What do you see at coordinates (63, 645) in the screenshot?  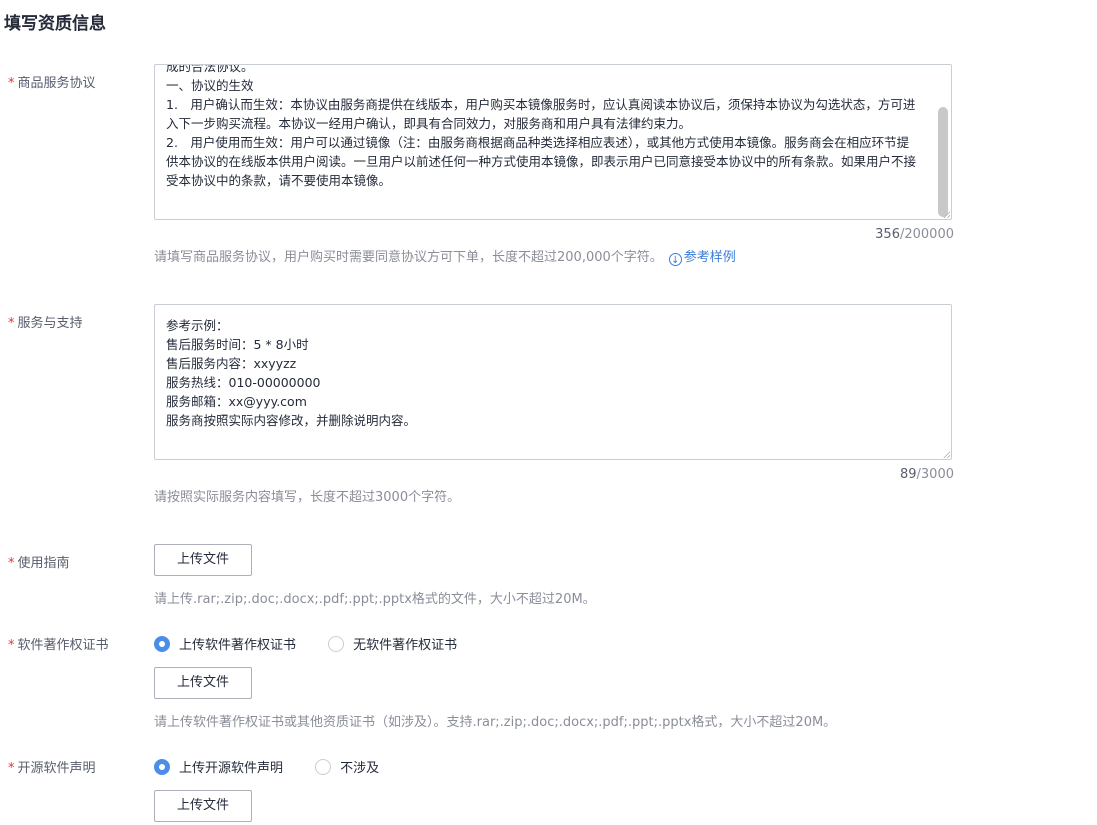 I see `copyright-label-text: 软件著作权证书` at bounding box center [63, 645].